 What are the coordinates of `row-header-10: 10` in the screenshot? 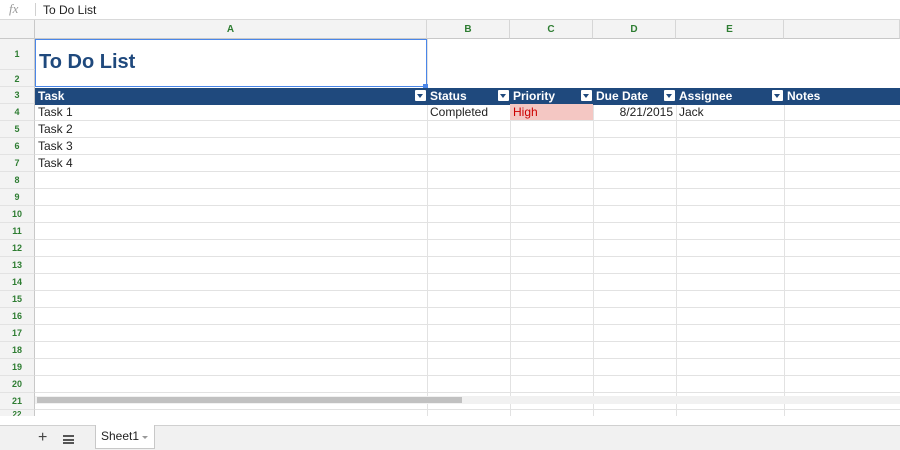 It's located at (17, 214).